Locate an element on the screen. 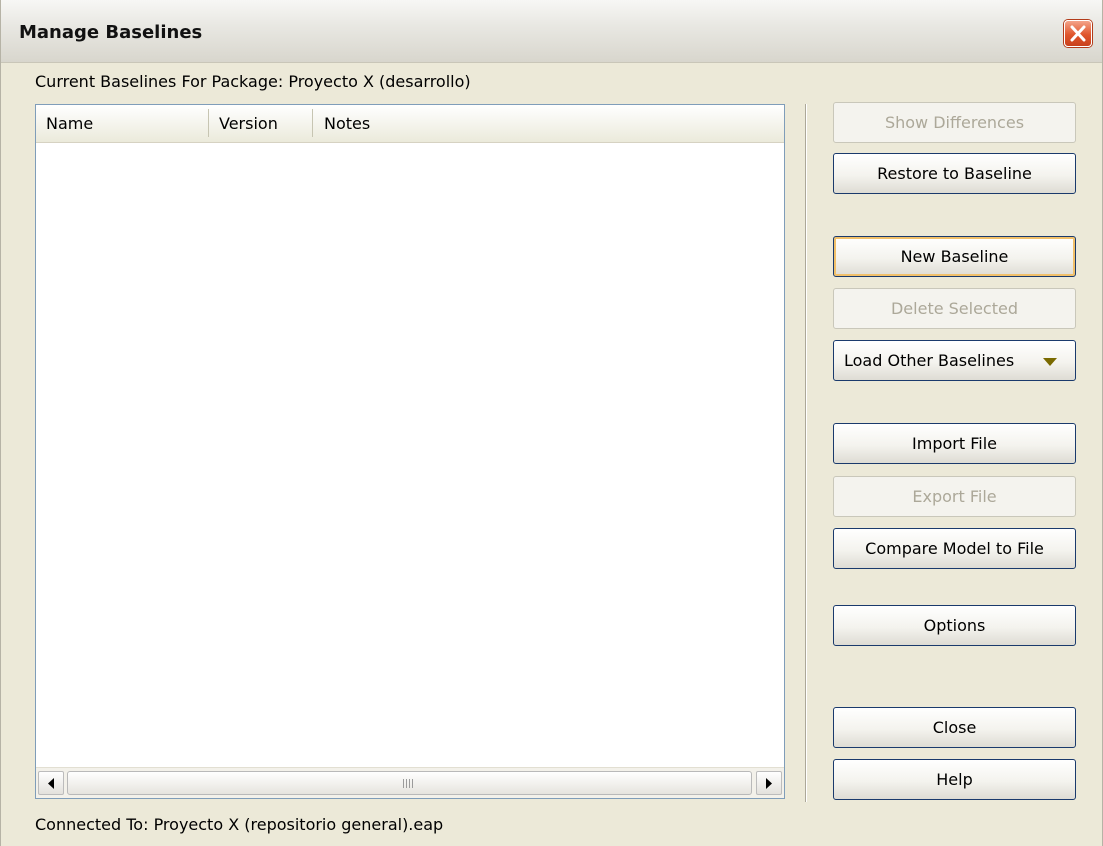 The height and width of the screenshot is (846, 1103). title-bar: Manage Baselines is located at coordinates (551, 31).